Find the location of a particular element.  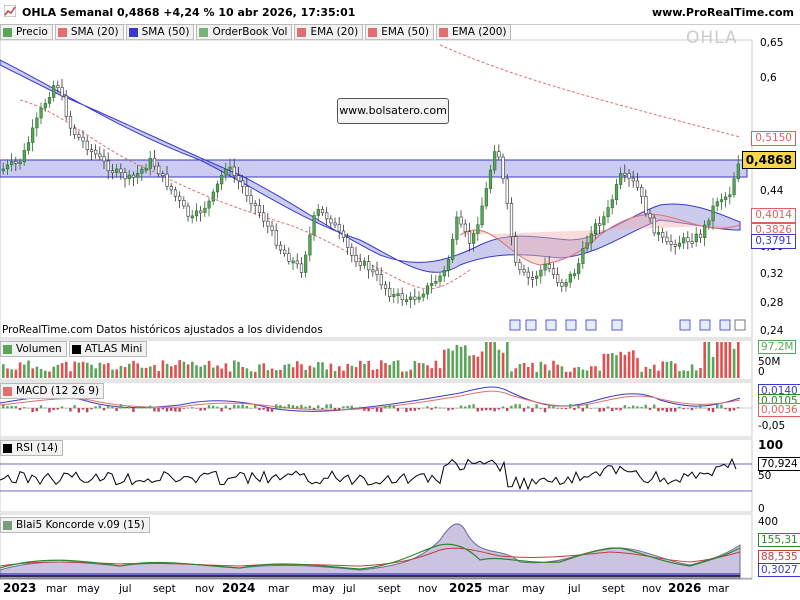

time-axis-label: 2023 is located at coordinates (20, 588).